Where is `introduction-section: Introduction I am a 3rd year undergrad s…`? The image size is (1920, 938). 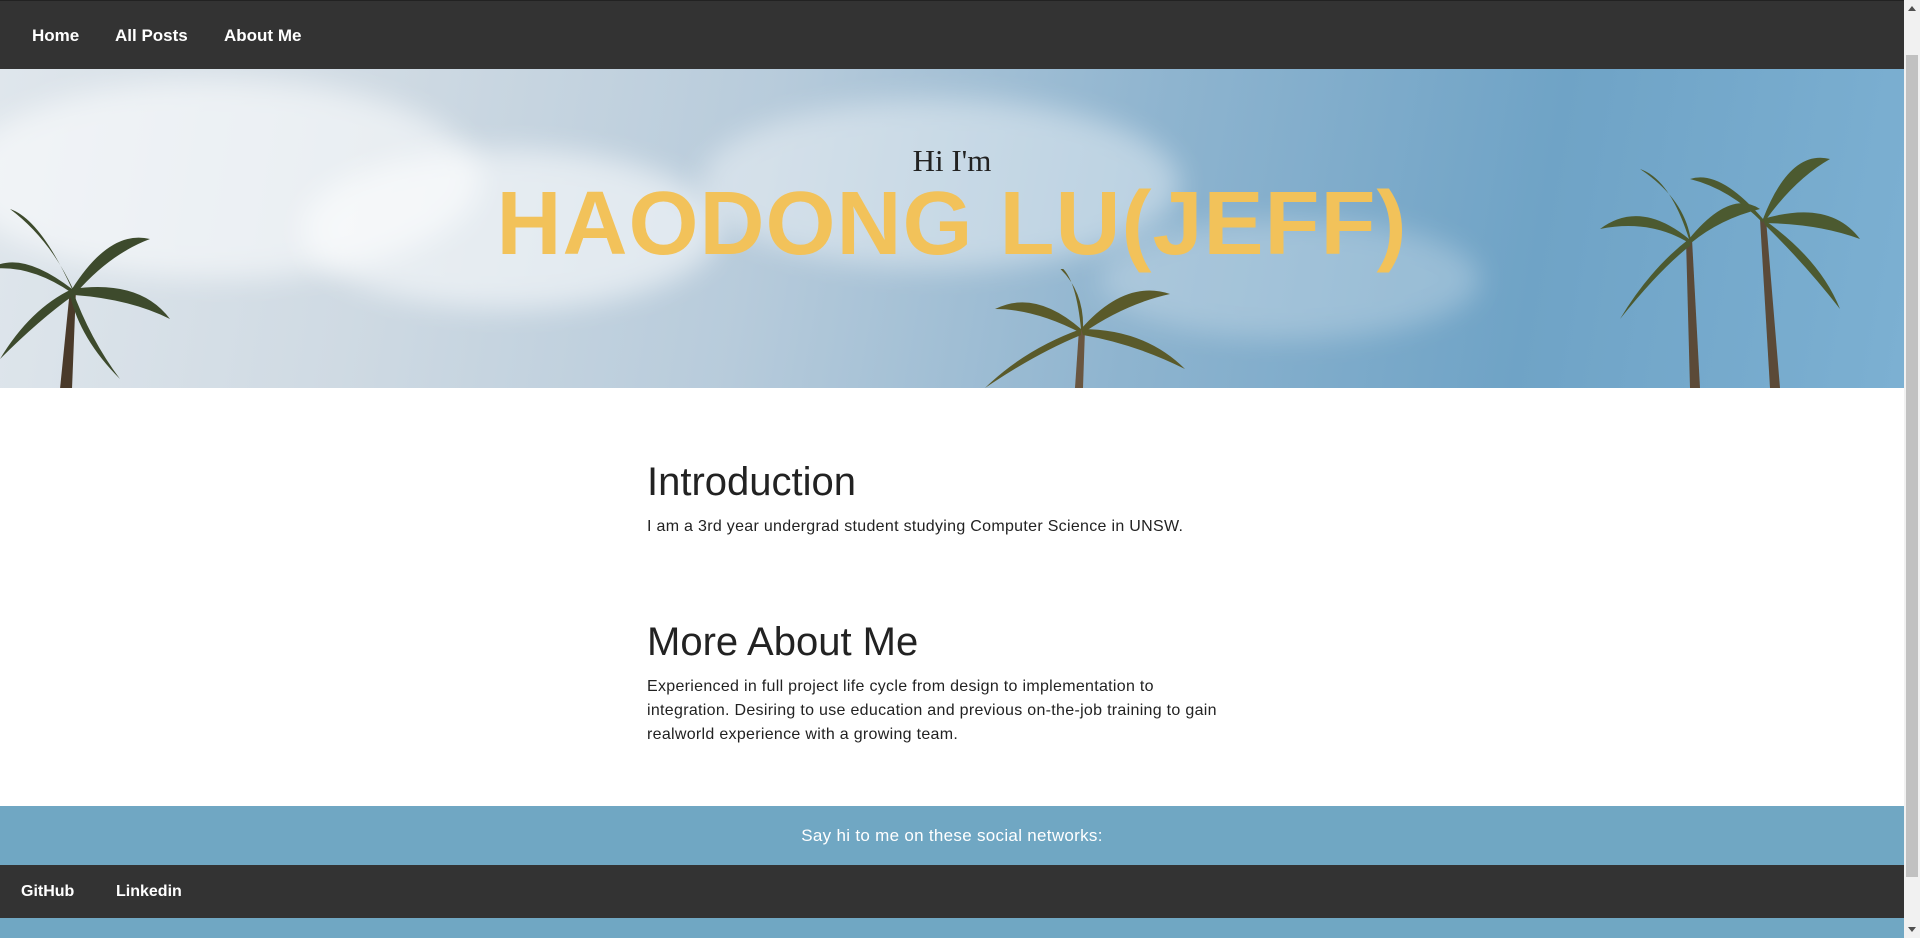
introduction-section: Introduction I am a 3rd year undergrad s… is located at coordinates (937, 499).